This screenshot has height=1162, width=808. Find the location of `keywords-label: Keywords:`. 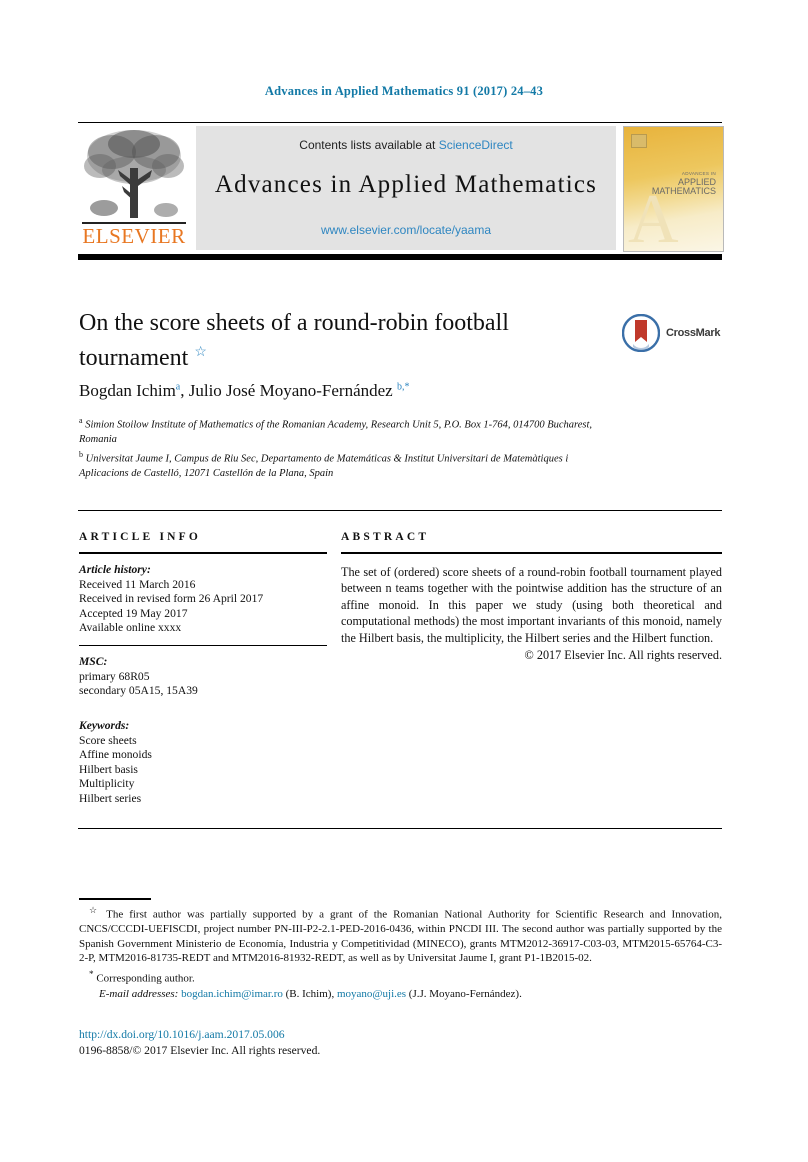

keywords-label: Keywords: is located at coordinates (104, 725).